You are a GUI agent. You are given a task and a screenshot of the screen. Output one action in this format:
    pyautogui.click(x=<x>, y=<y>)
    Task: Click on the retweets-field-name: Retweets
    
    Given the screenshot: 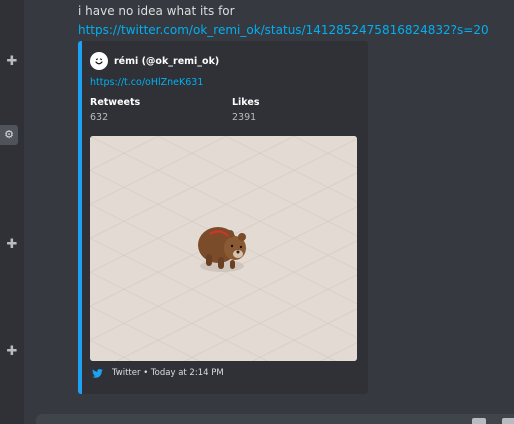 What is the action you would take?
    pyautogui.click(x=115, y=102)
    